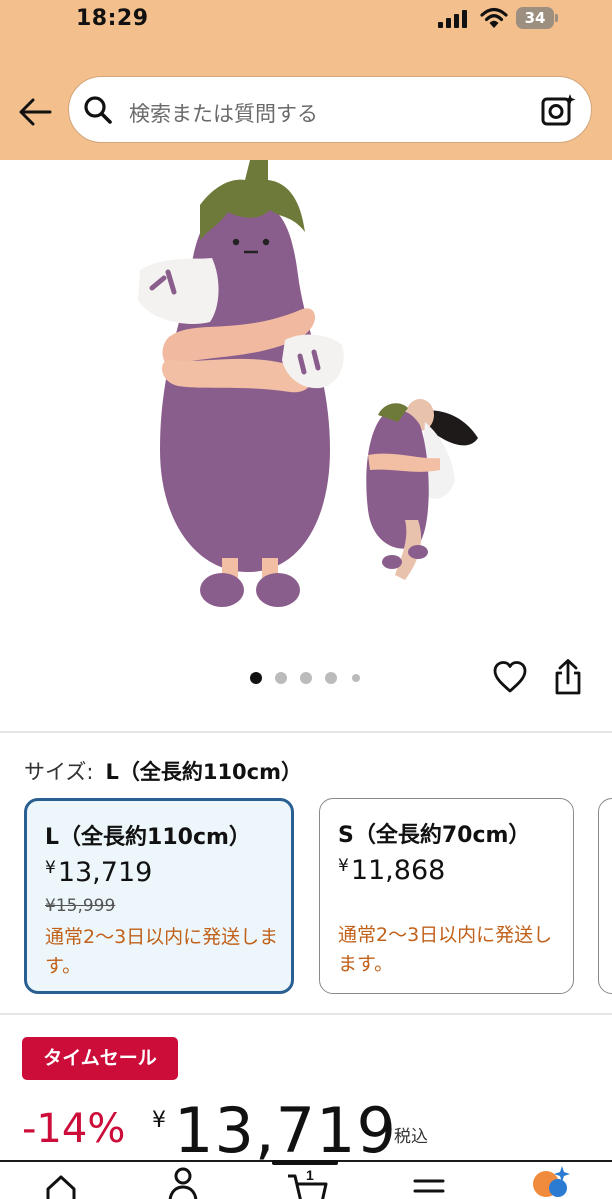  I want to click on cart-count: 1, so click(310, 1175).